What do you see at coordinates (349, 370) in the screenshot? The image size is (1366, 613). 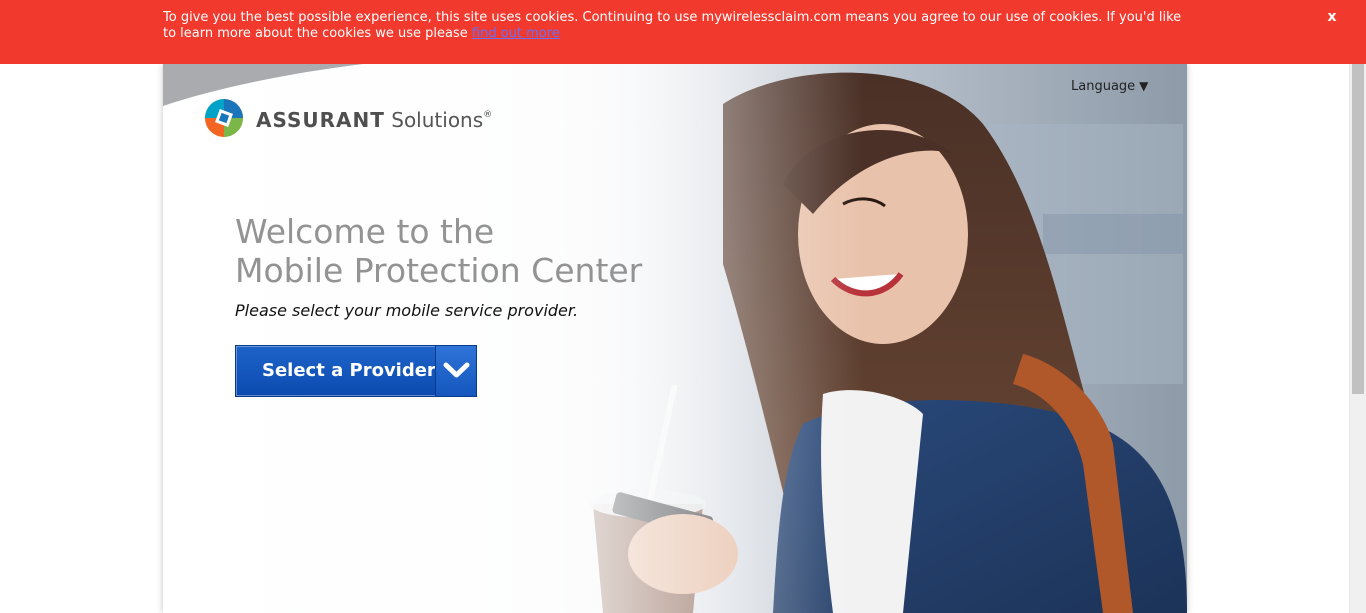 I see `select-provider-label: Select a Provider` at bounding box center [349, 370].